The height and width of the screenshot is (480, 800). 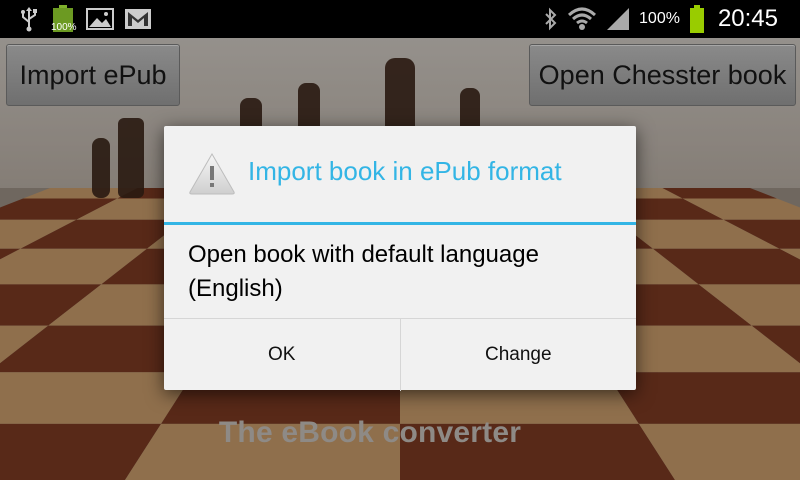 I want to click on clock: 20:45, so click(x=747, y=18).